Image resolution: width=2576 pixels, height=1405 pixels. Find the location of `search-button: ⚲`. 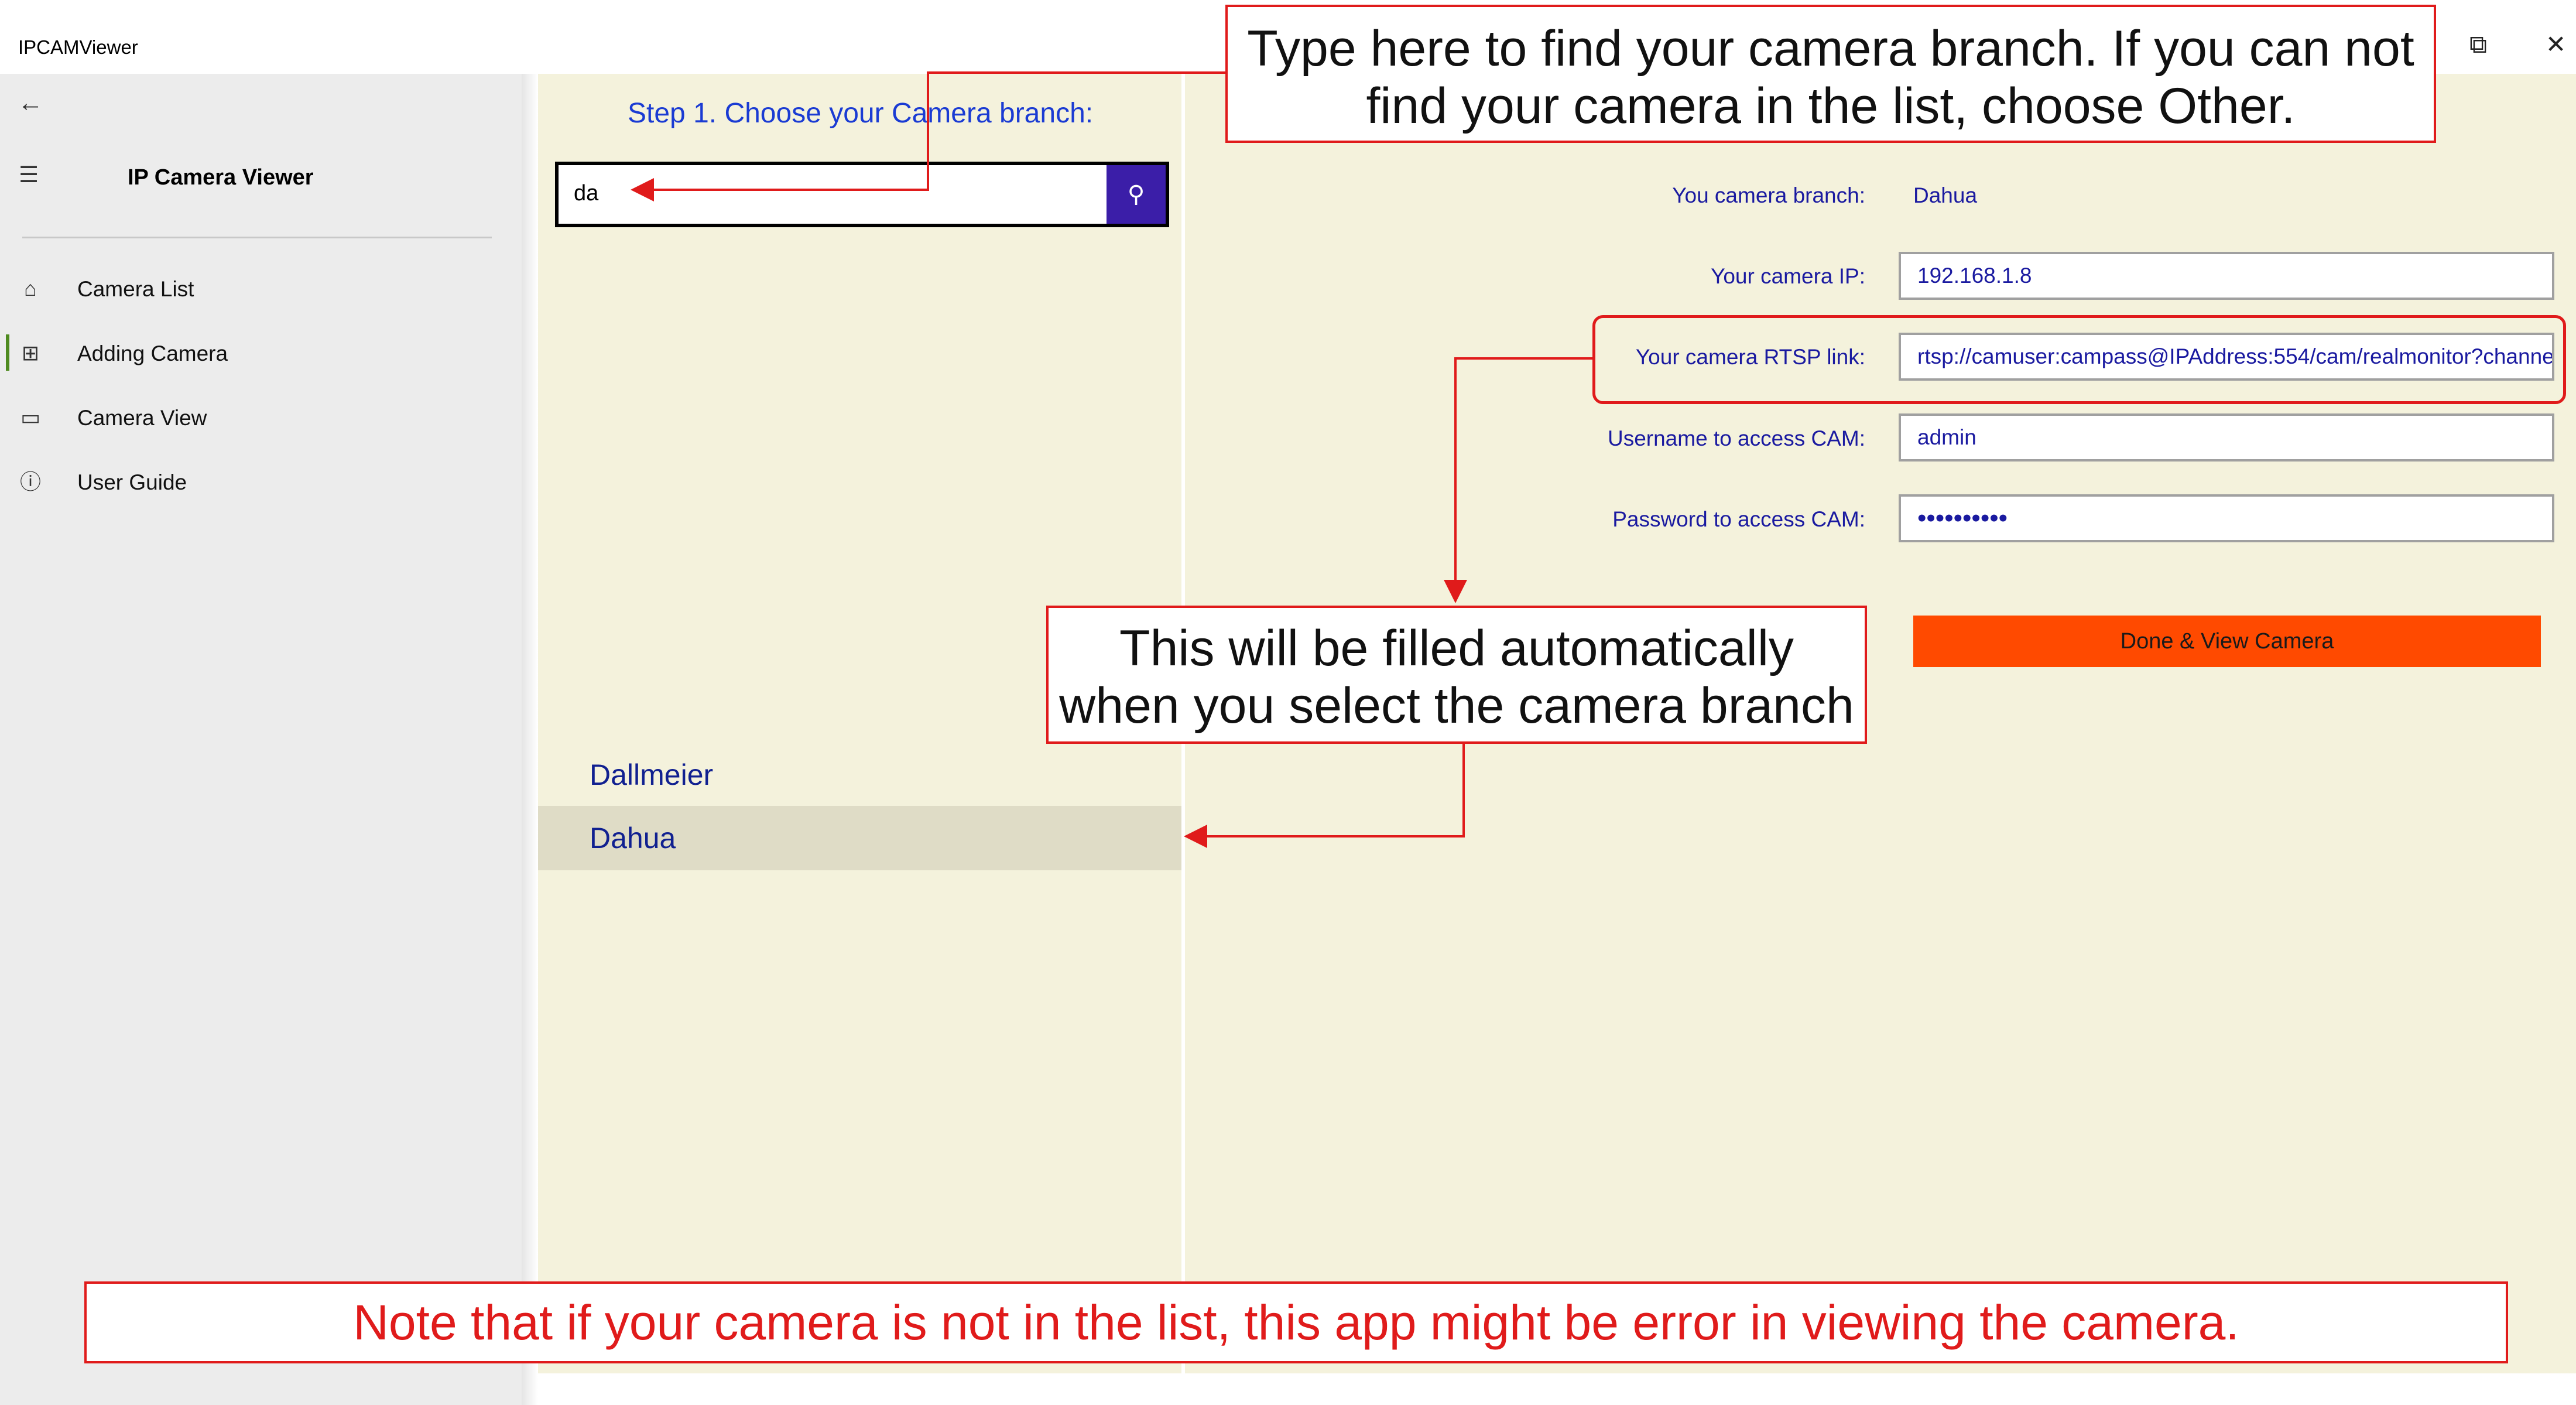

search-button: ⚲ is located at coordinates (1136, 194).